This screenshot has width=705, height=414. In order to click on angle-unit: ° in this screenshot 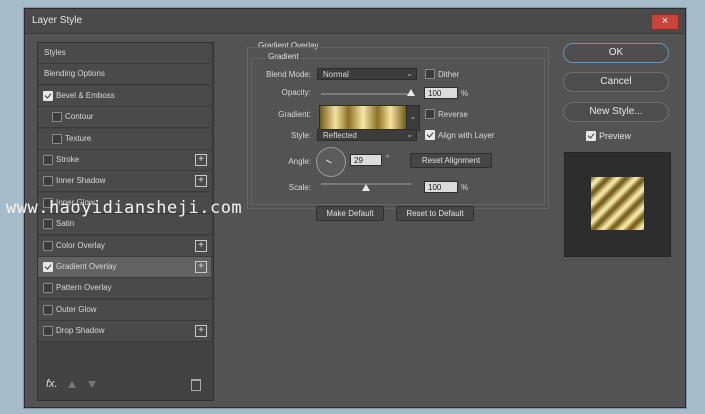, I will do `click(388, 158)`.